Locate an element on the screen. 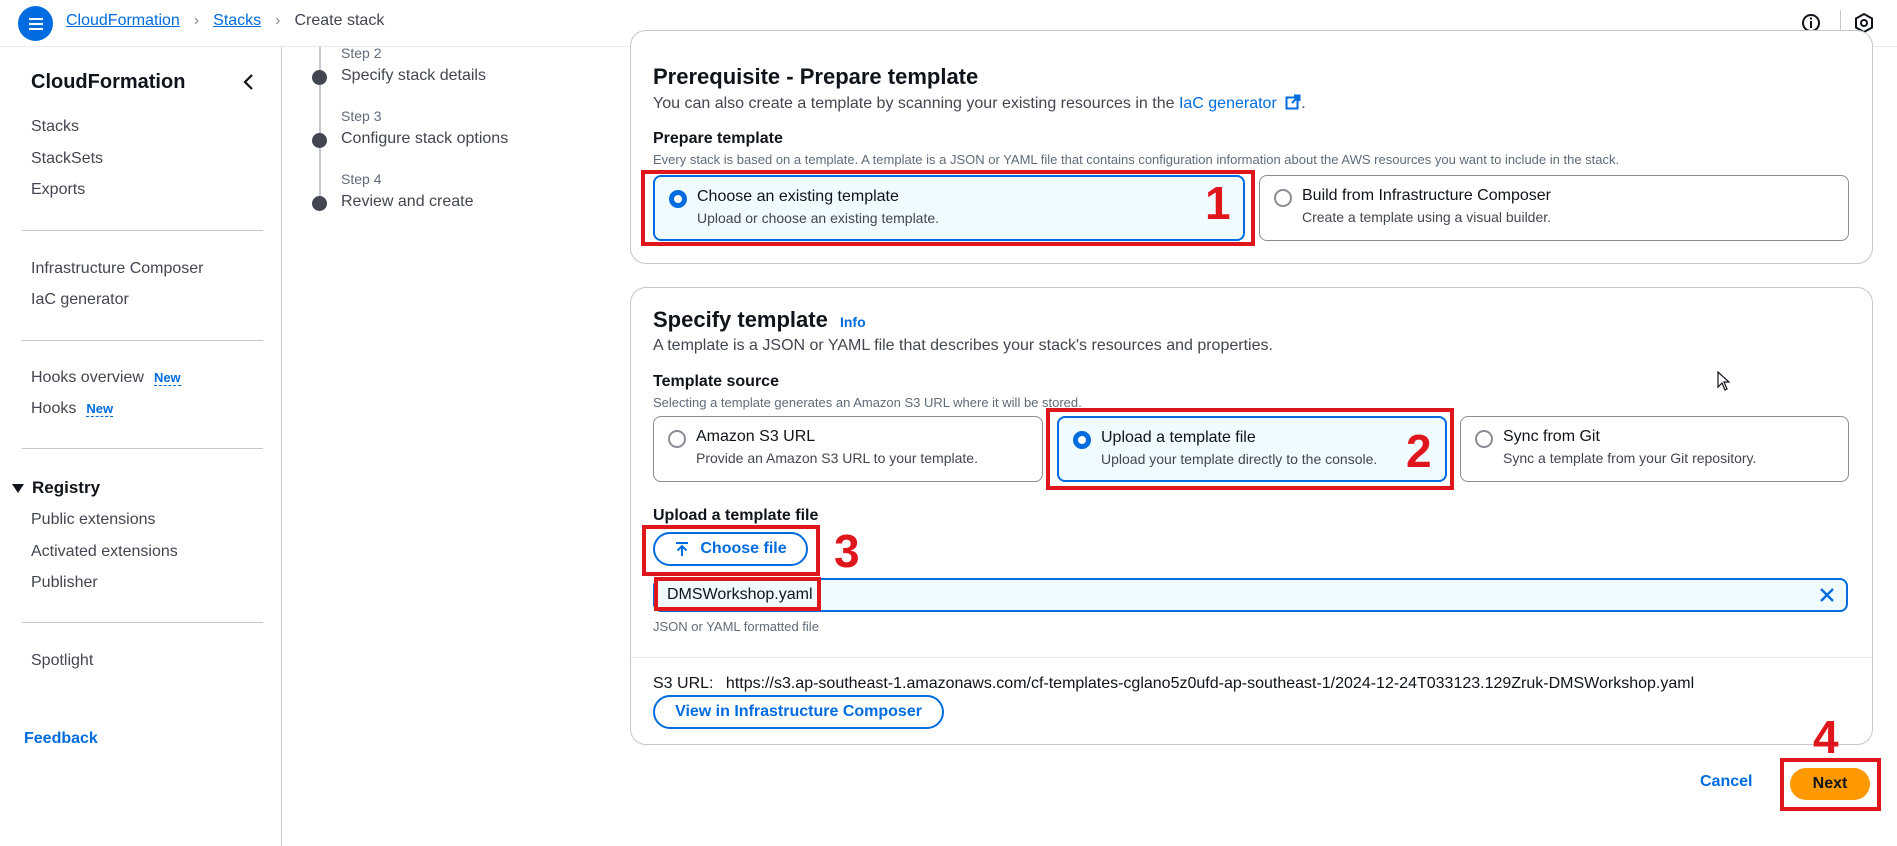  step-configure-stack-options: Configure stack options is located at coordinates (424, 139).